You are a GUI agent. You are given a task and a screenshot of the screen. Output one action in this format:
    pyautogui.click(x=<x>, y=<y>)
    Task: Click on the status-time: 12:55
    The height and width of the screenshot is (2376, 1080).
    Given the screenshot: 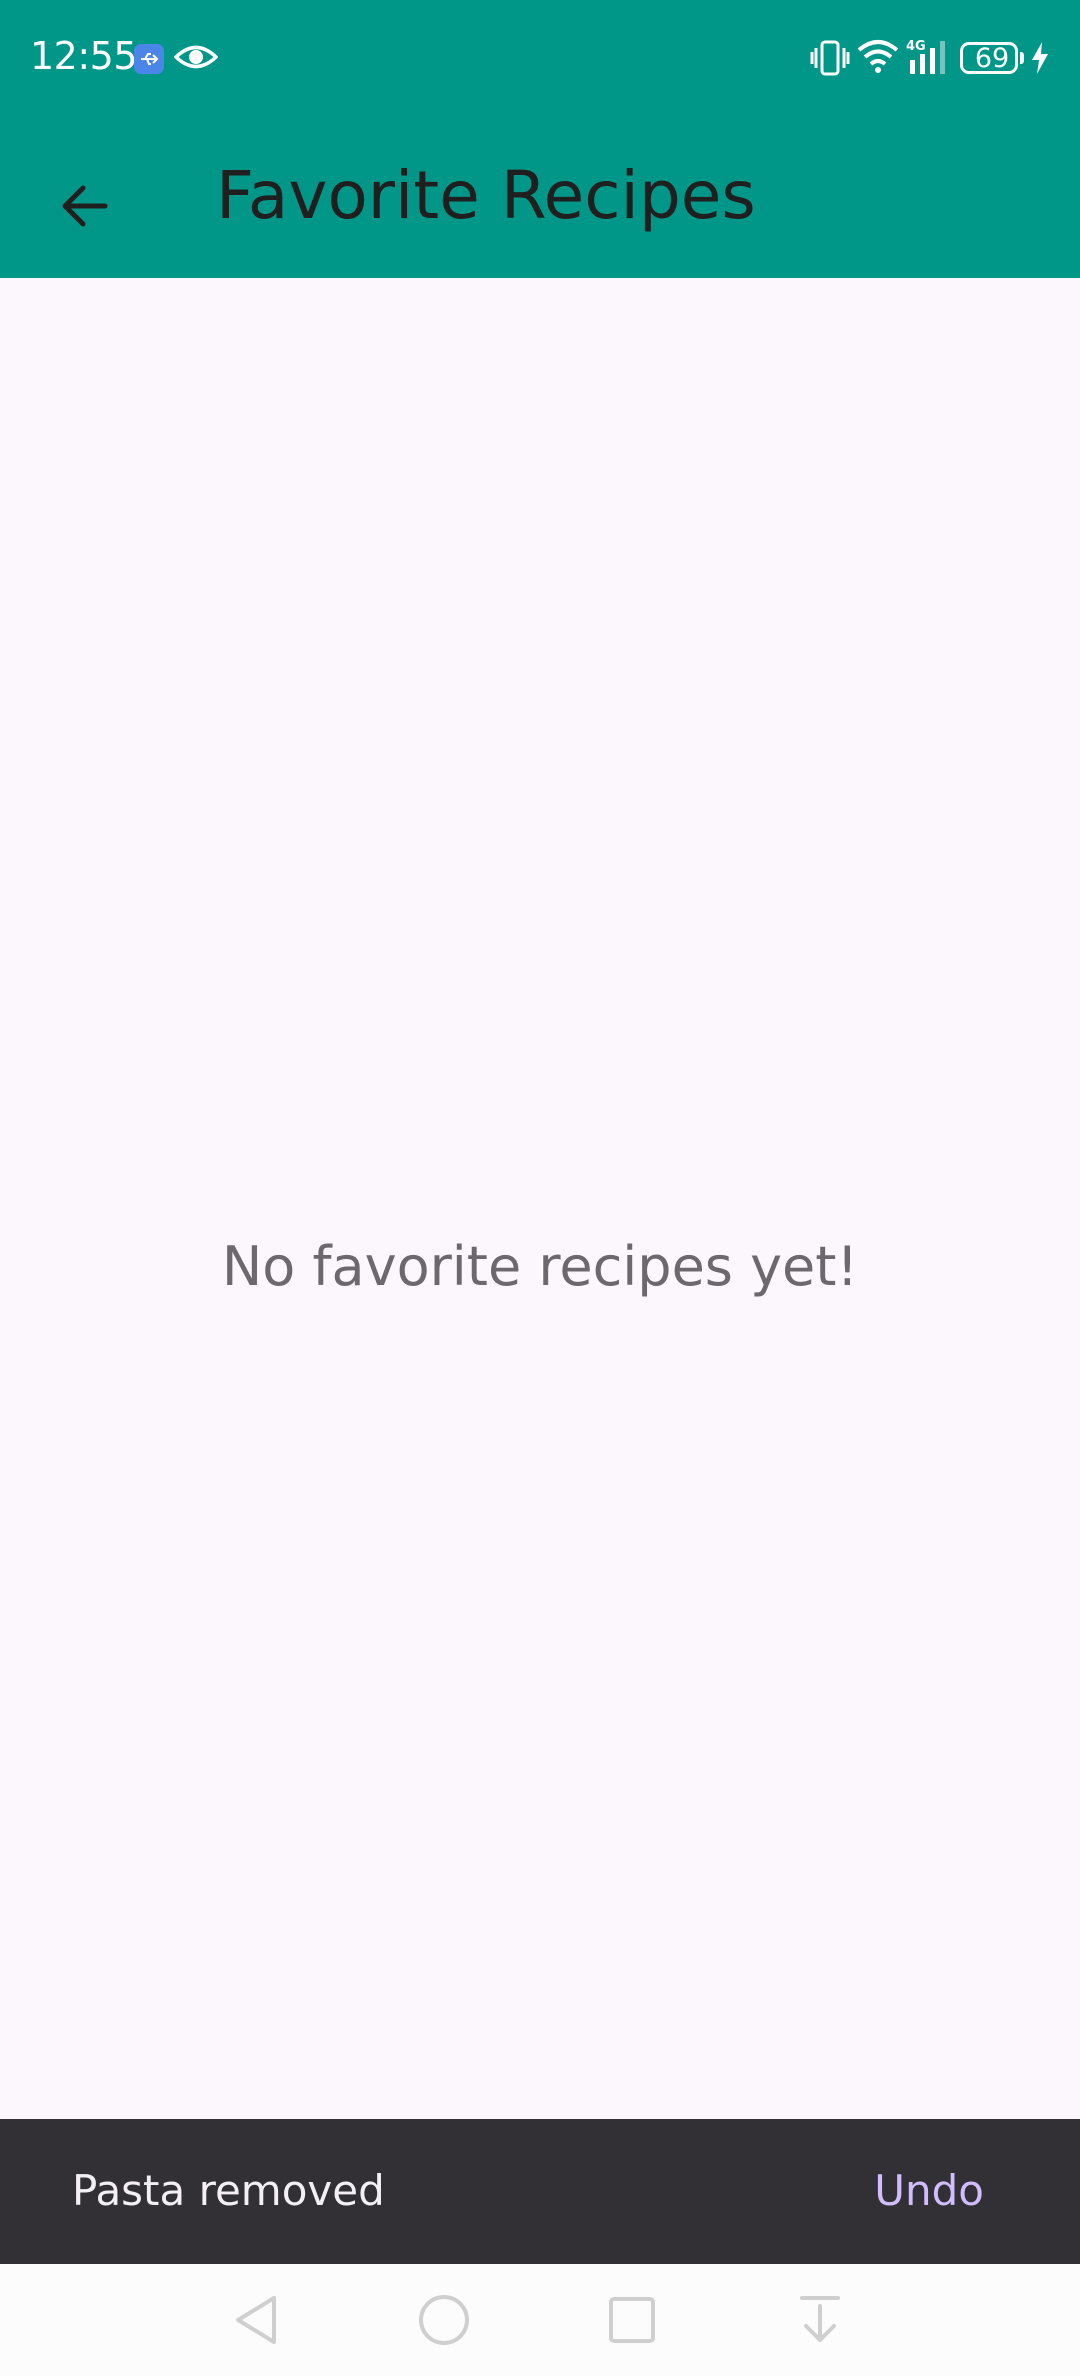 What is the action you would take?
    pyautogui.click(x=84, y=56)
    